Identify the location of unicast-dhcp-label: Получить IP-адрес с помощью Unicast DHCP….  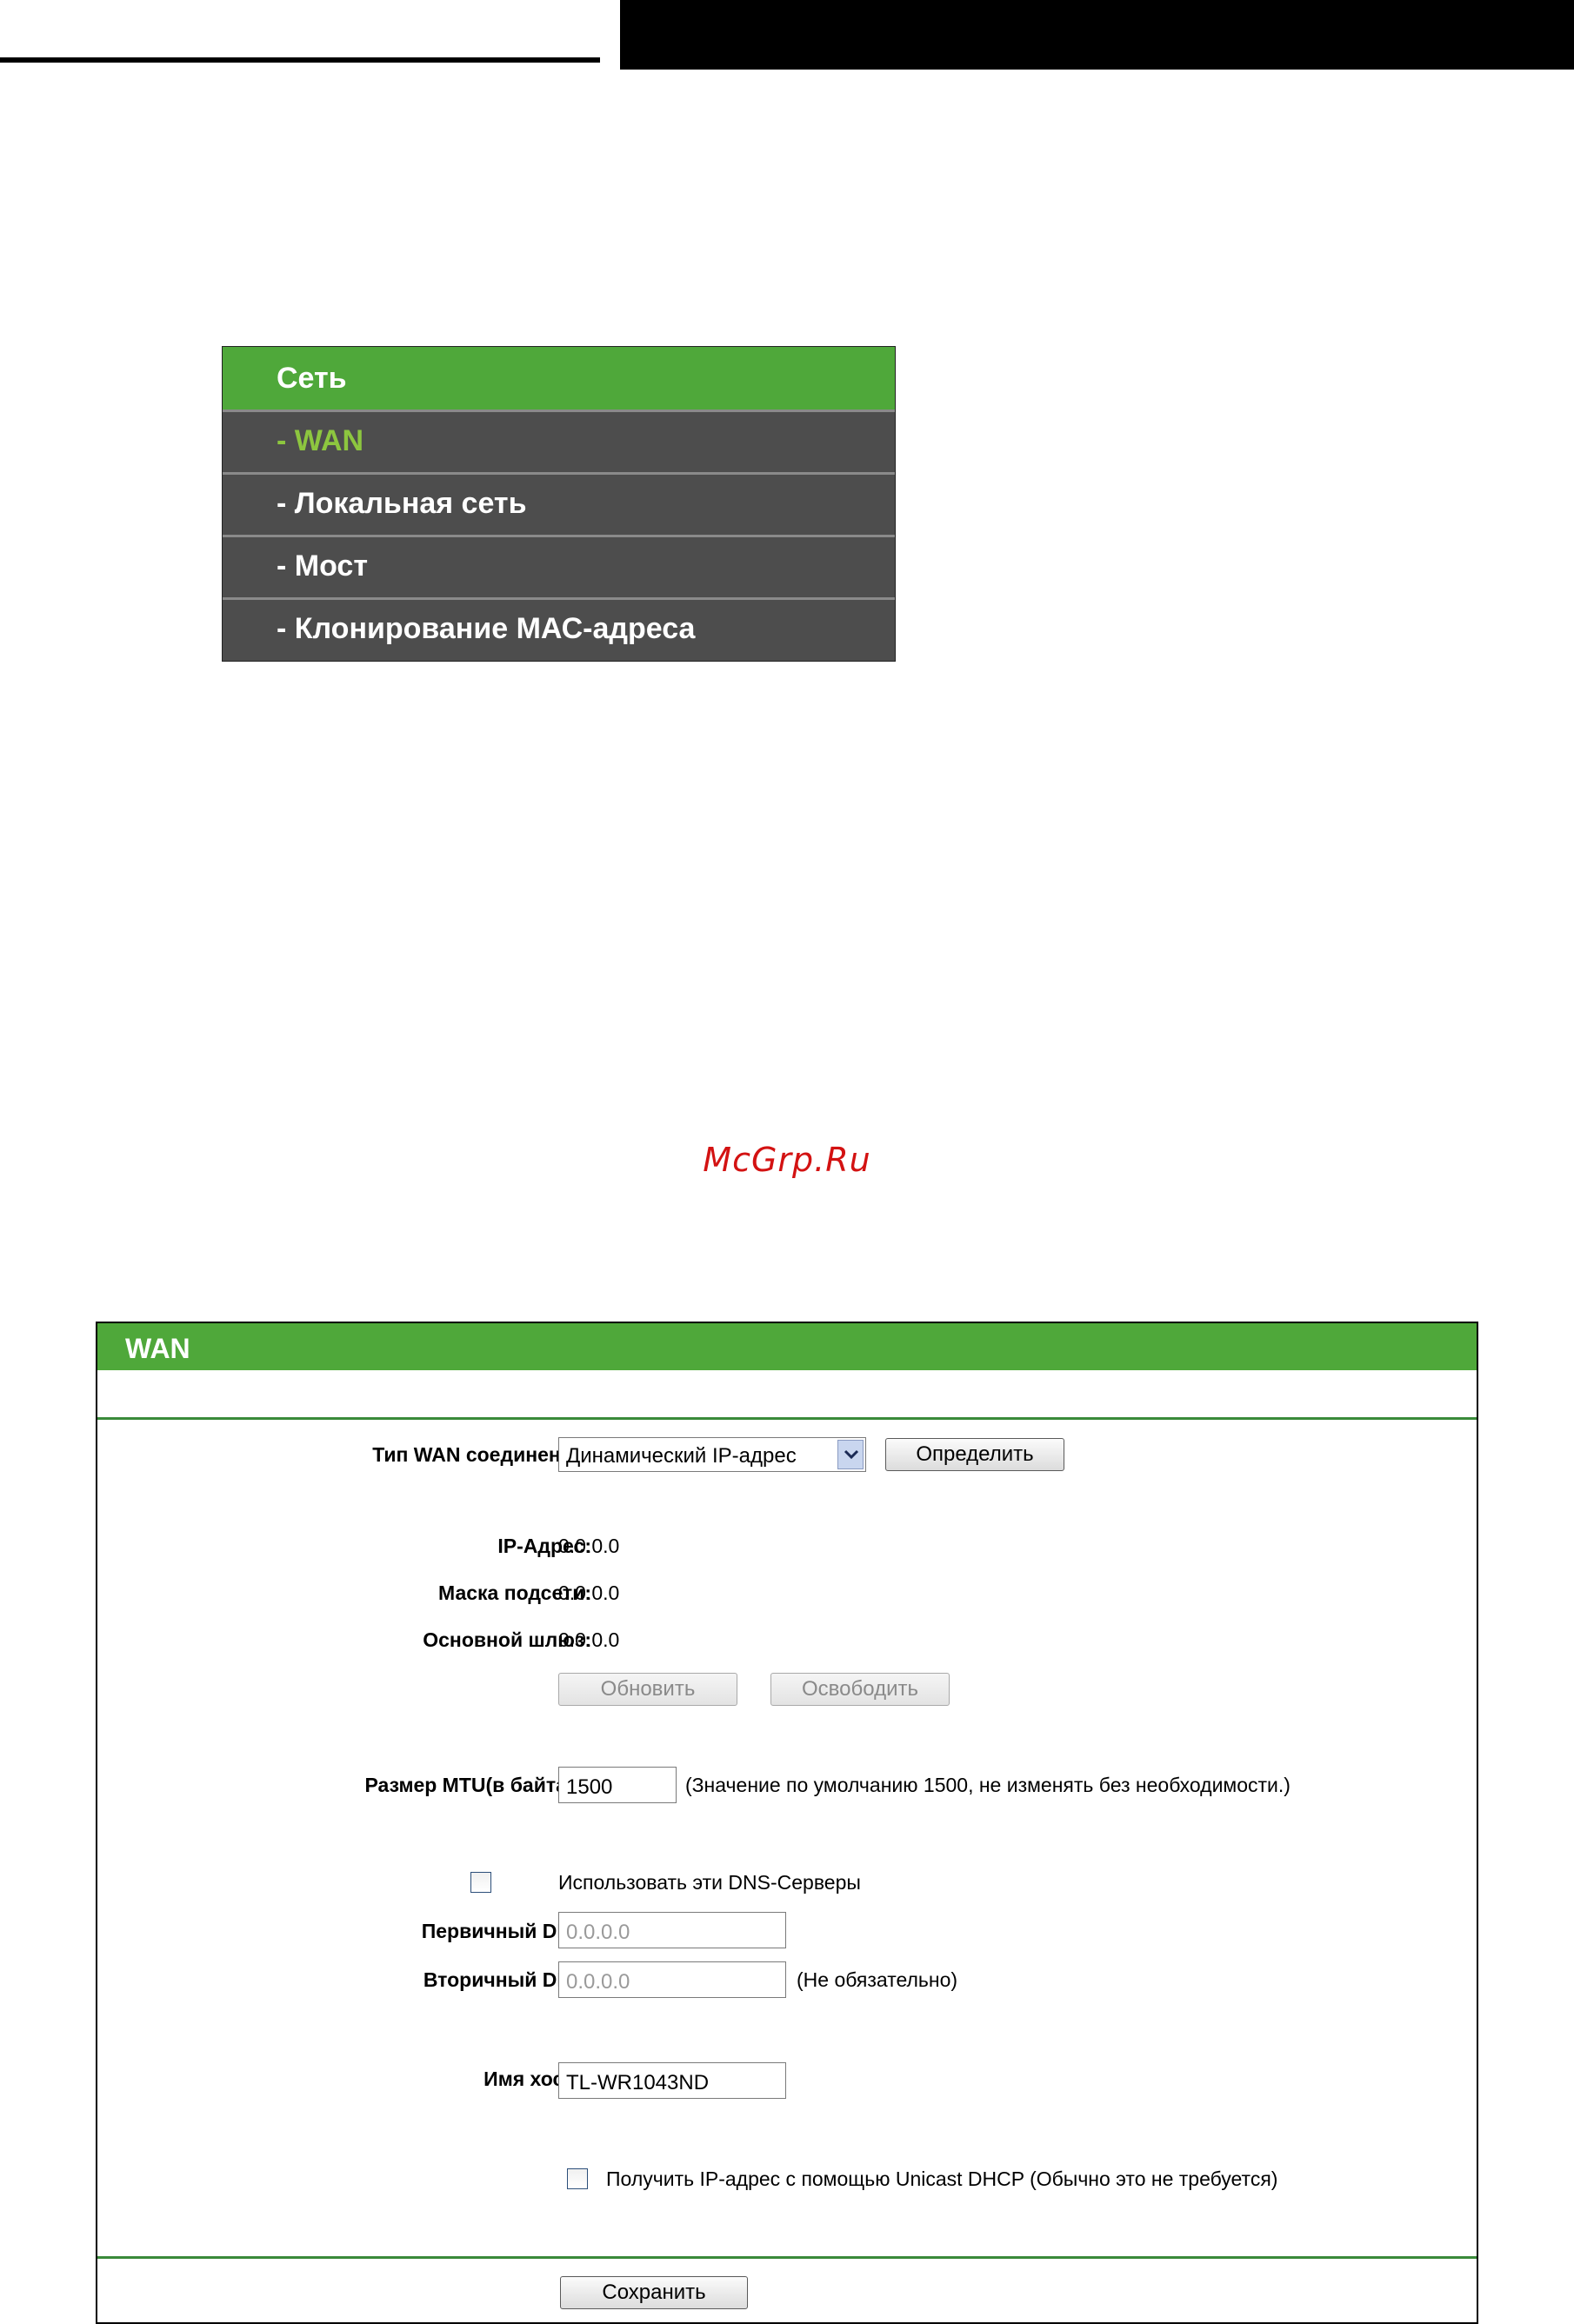
(942, 2179).